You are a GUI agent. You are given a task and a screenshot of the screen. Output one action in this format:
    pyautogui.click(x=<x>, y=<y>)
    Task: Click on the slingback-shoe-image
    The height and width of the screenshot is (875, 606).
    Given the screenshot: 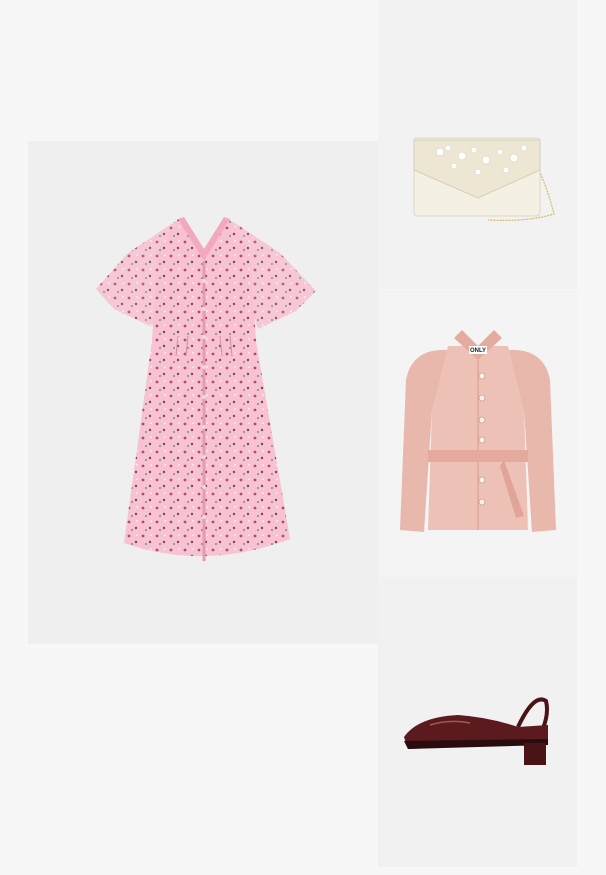 What is the action you would take?
    pyautogui.click(x=476, y=731)
    